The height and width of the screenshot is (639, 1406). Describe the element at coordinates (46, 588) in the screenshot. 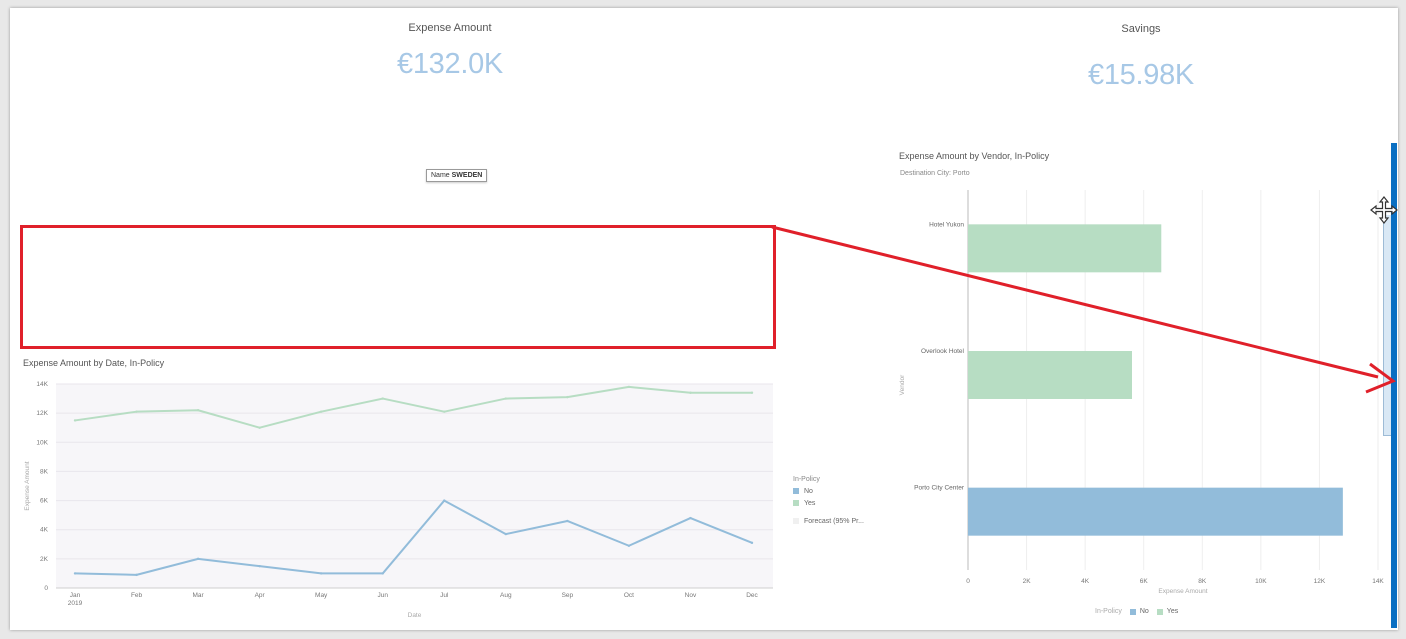

I see `line-y-tick-label: 0` at that location.